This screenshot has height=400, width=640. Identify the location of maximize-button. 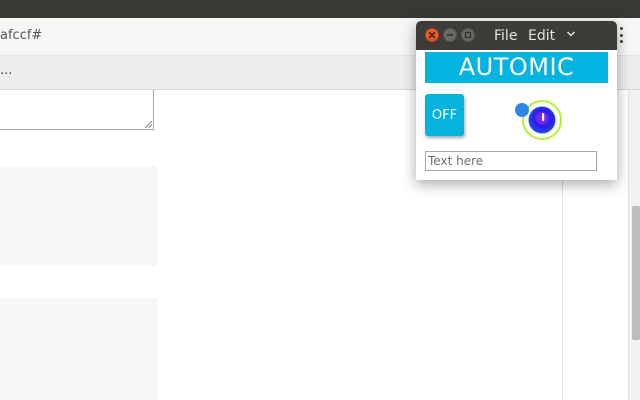
(468, 35).